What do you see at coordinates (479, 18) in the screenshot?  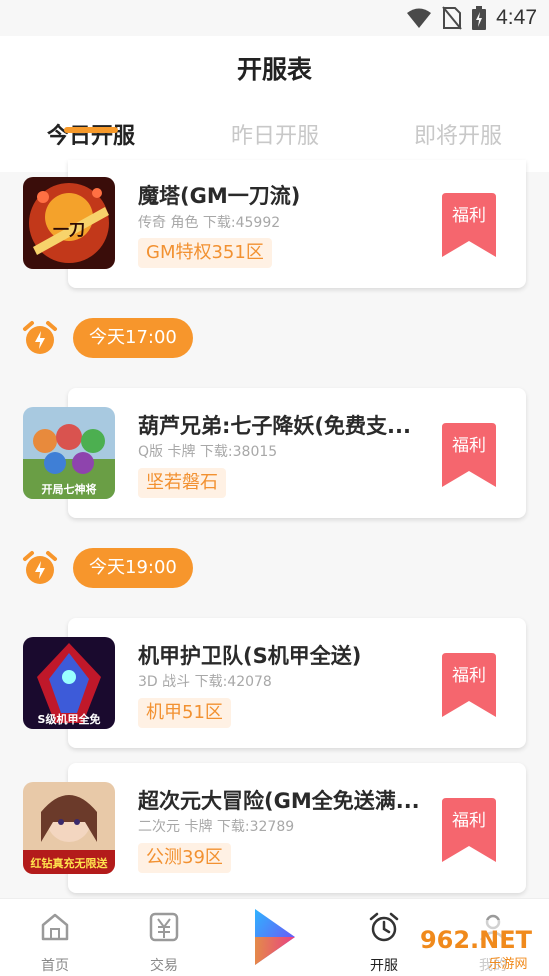 I see `battery-charging-icon` at bounding box center [479, 18].